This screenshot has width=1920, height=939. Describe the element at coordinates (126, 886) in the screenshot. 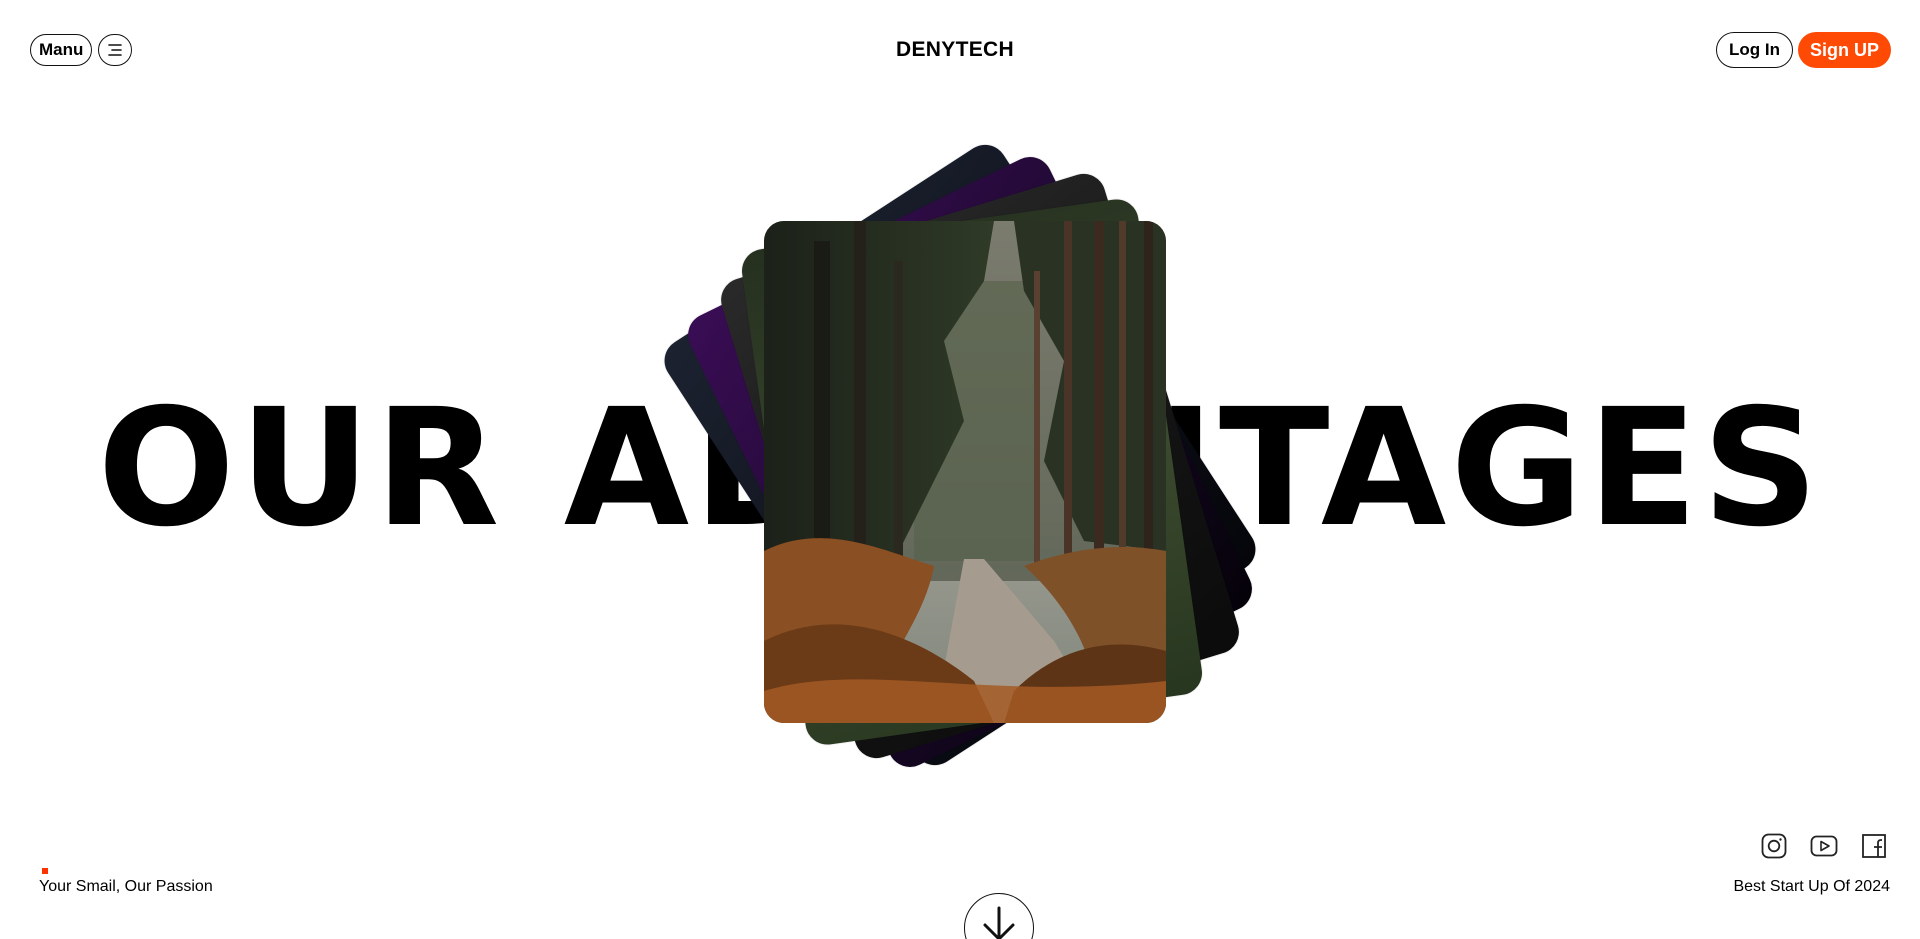

I see `tagline: Your Smail, Our Passion` at that location.